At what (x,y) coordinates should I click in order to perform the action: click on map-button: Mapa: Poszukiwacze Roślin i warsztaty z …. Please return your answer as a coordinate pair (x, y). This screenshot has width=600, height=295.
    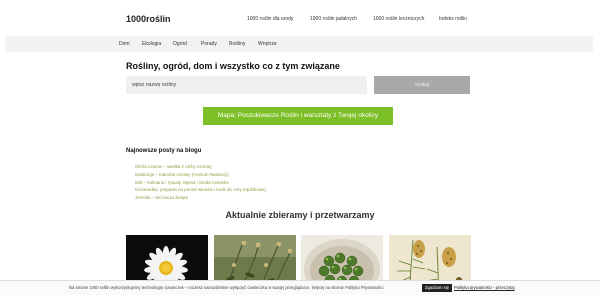
    Looking at the image, I should click on (298, 116).